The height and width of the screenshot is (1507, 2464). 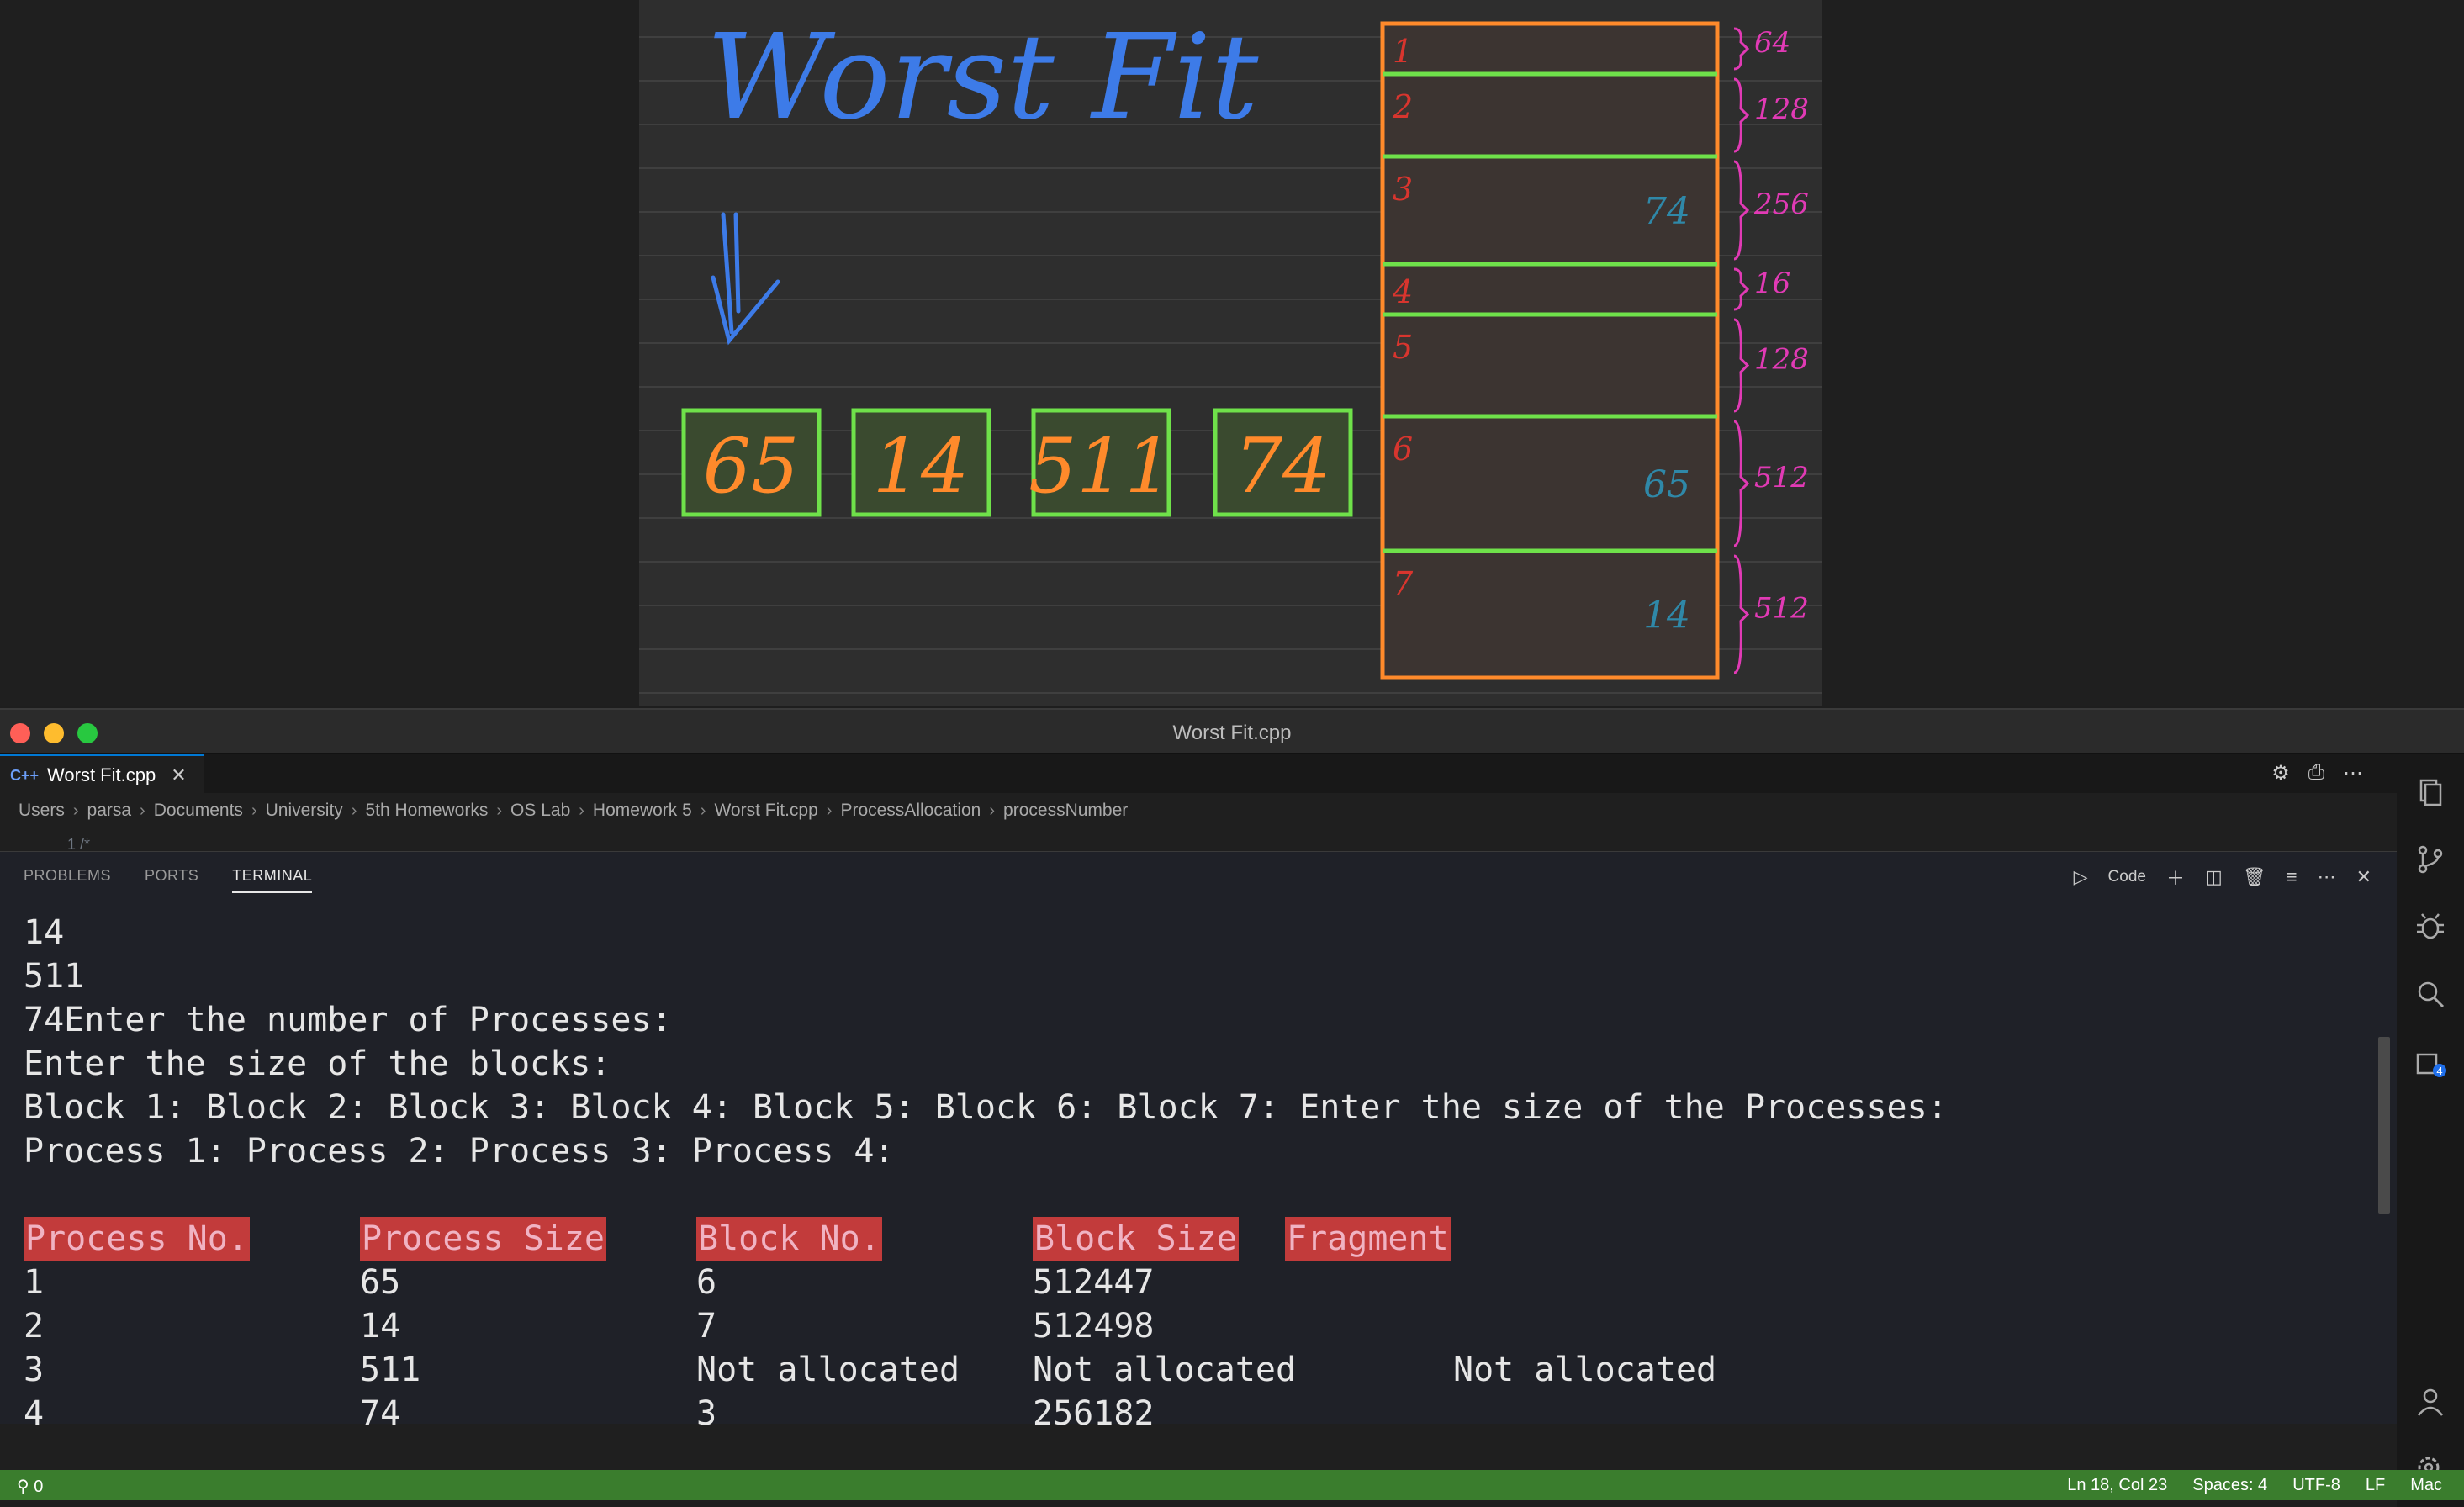 What do you see at coordinates (2229, 1485) in the screenshot?
I see `indentation: Spaces: 4` at bounding box center [2229, 1485].